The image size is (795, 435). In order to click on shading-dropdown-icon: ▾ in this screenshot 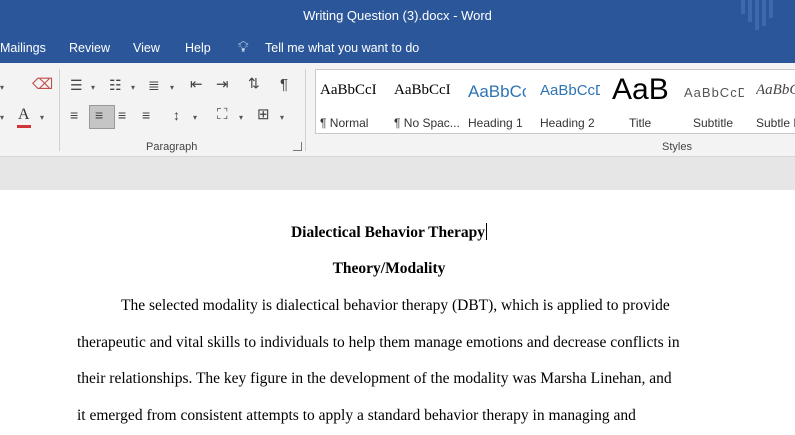, I will do `click(241, 117)`.